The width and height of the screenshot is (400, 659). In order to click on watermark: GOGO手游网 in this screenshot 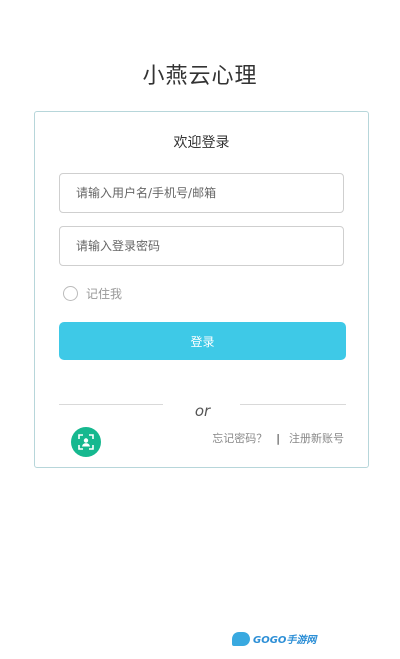, I will do `click(274, 638)`.